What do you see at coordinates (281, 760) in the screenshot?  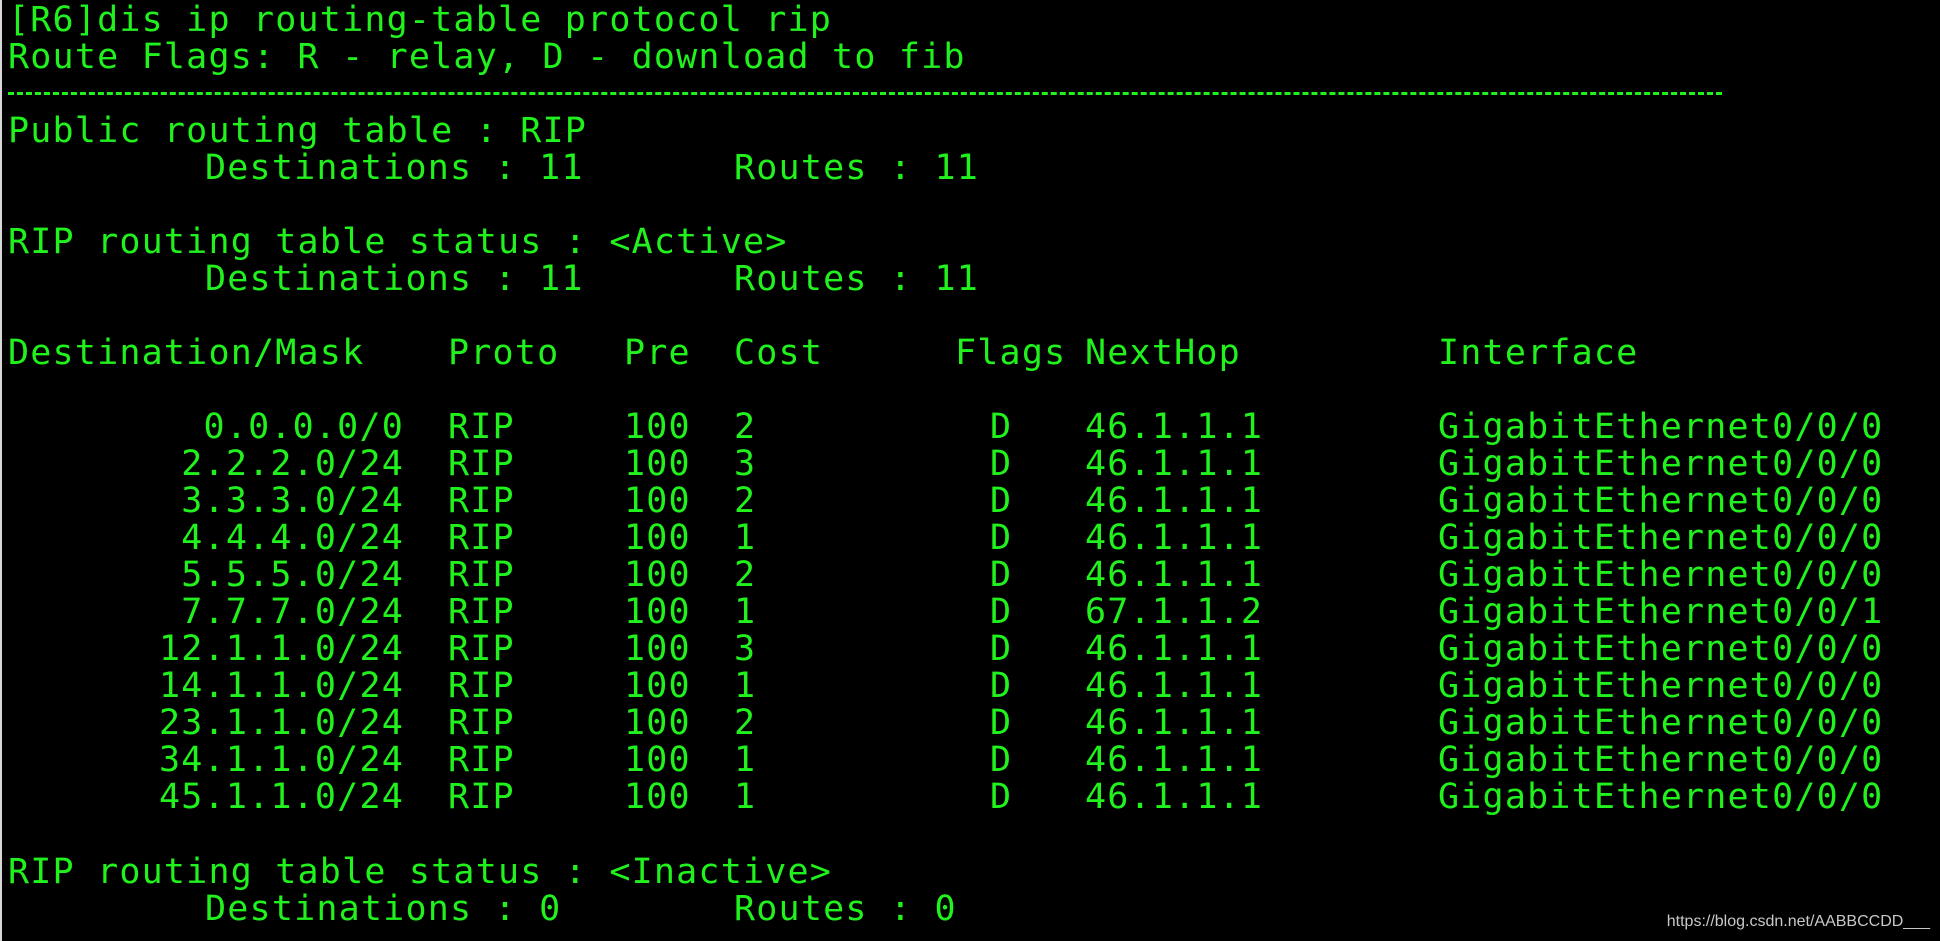 I see `route-destination: 34.1.1.0/24` at bounding box center [281, 760].